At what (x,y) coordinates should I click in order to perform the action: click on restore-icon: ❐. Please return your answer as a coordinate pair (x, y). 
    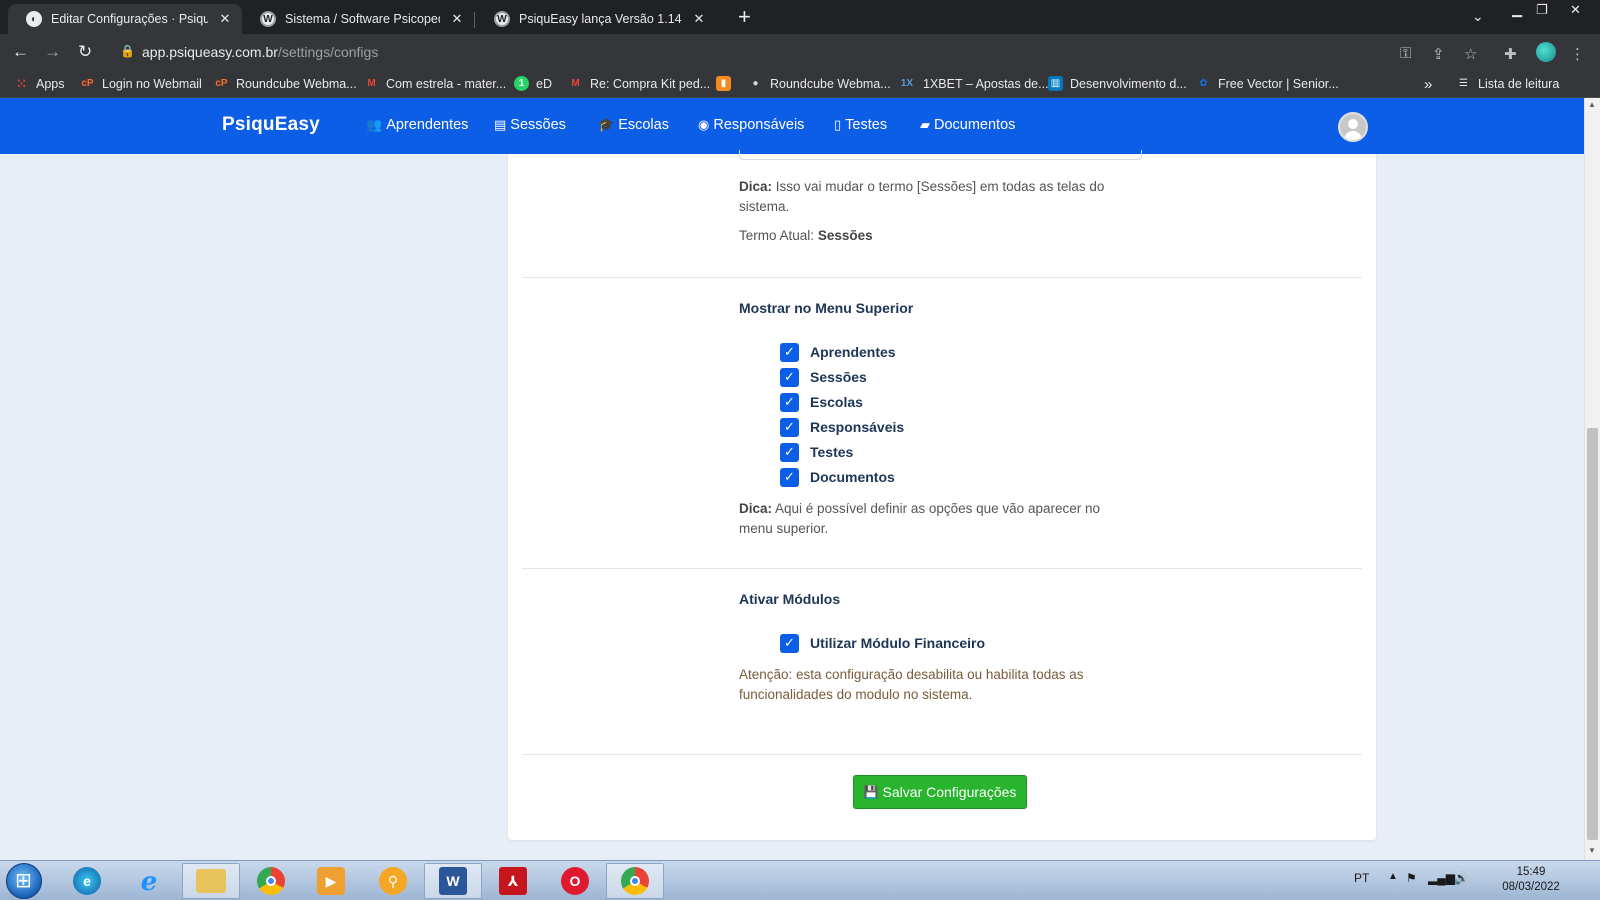
    Looking at the image, I should click on (1542, 10).